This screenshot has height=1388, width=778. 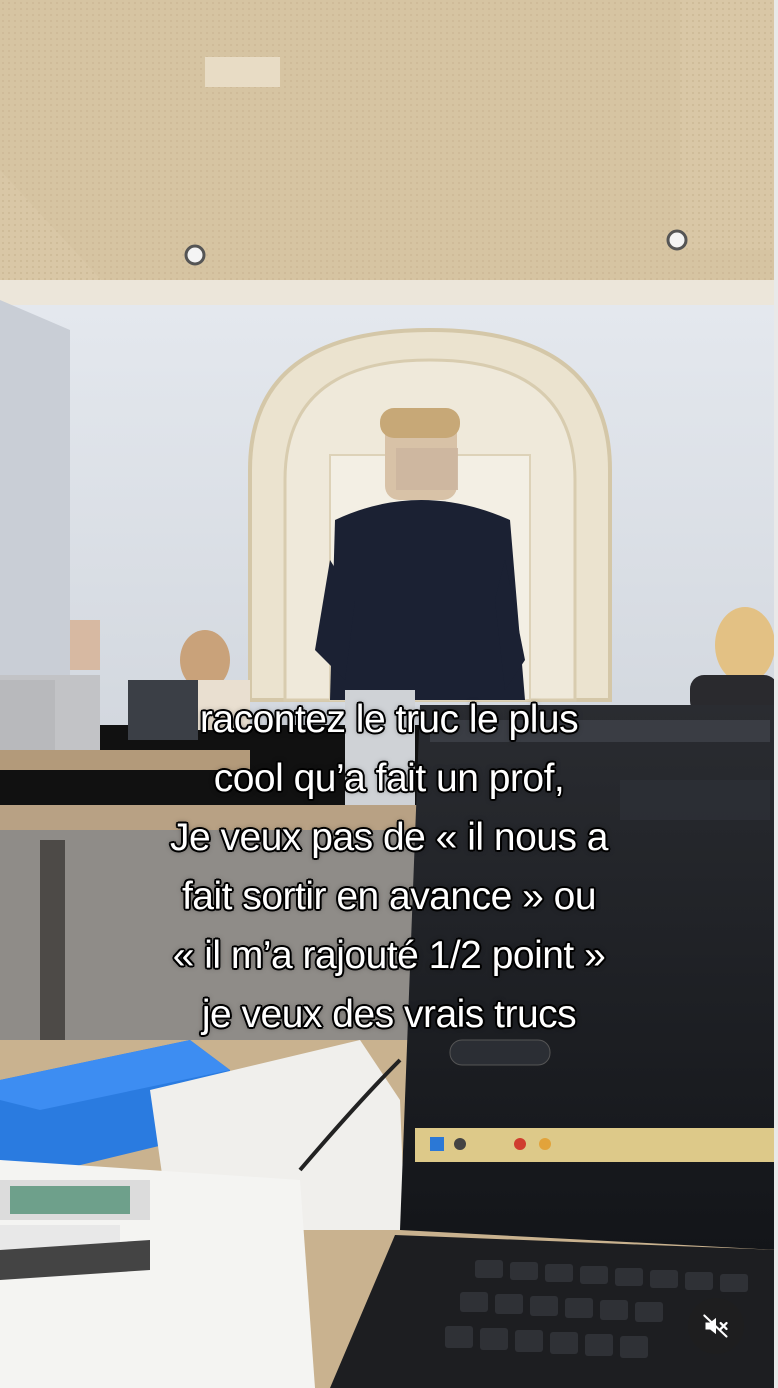 I want to click on caption-line: fait sortir en avance » ou, so click(x=389, y=896).